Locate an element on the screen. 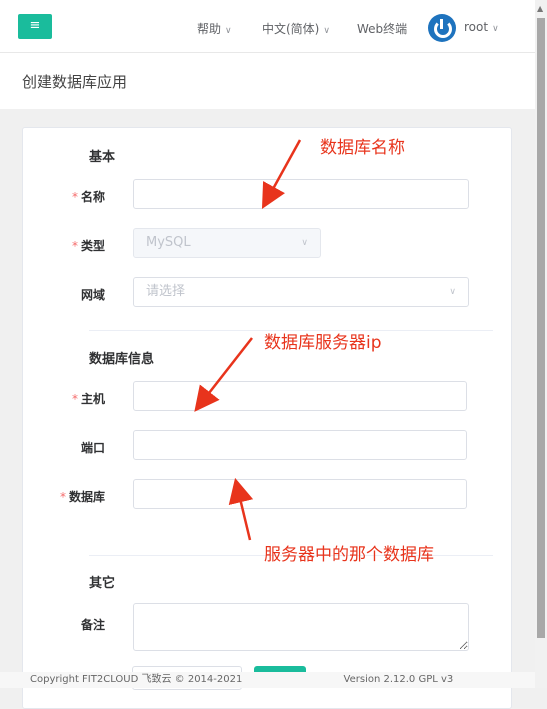 The image size is (547, 709). hamburger-icon: ≡ is located at coordinates (35, 25).